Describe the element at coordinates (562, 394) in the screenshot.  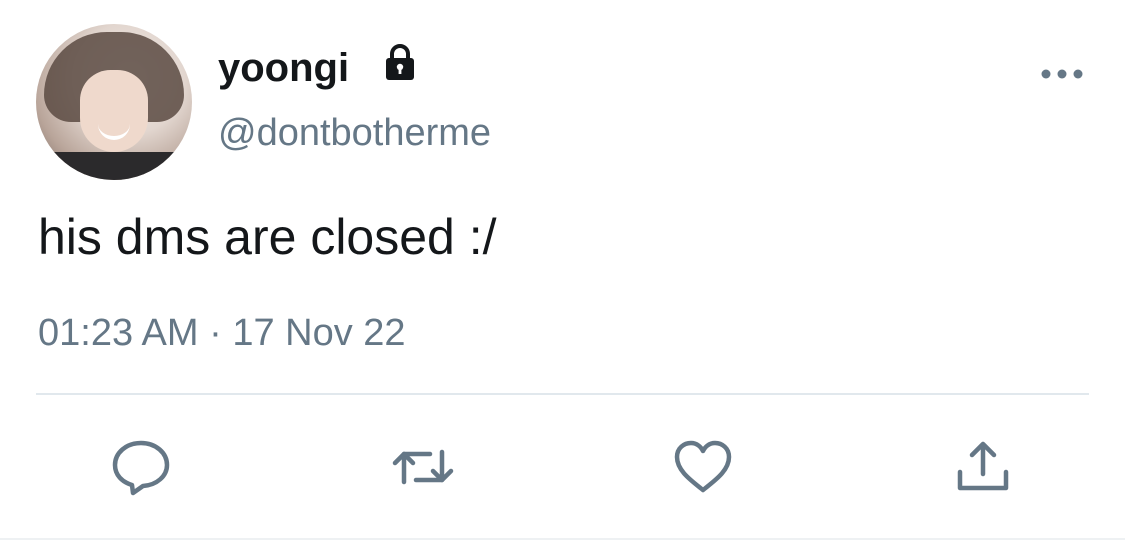
I see `divider` at that location.